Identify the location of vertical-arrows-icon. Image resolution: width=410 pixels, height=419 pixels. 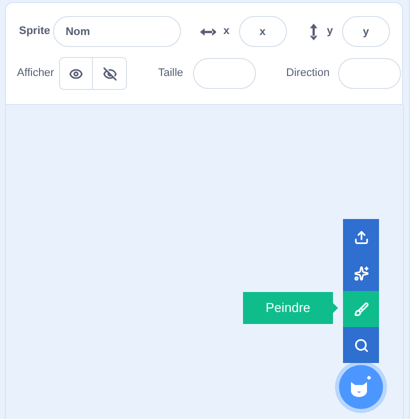
(313, 31).